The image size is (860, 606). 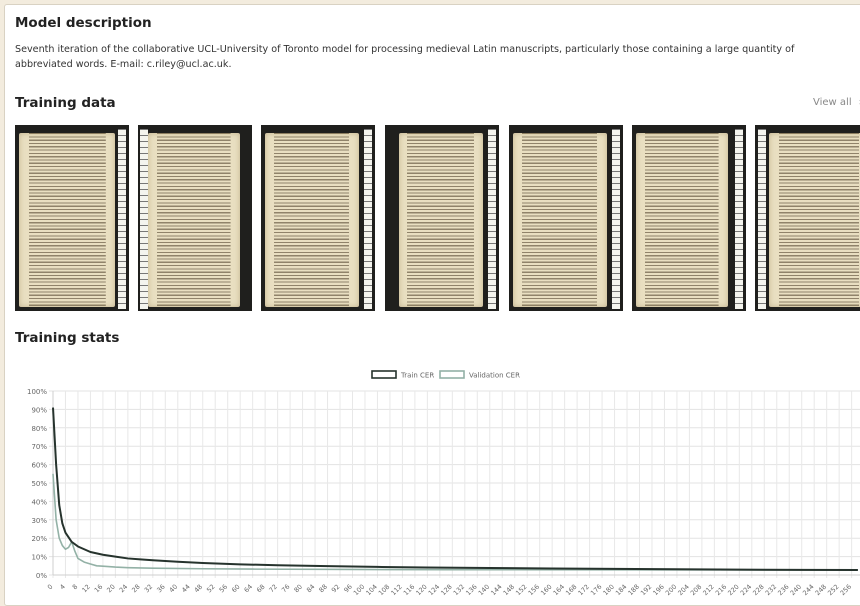 What do you see at coordinates (211, 589) in the screenshot?
I see `x-tick-label: 52` at bounding box center [211, 589].